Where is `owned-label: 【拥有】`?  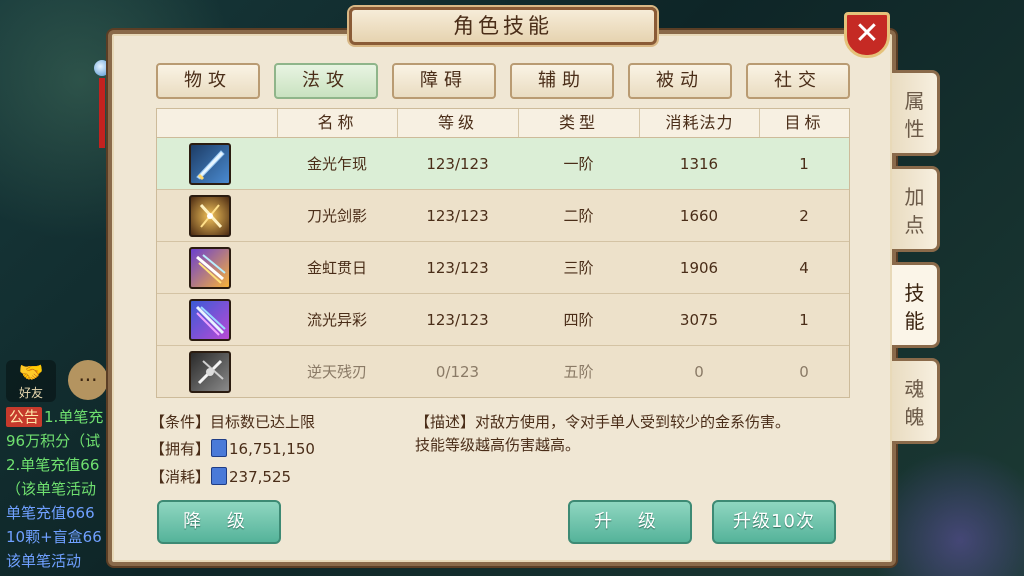
owned-label: 【拥有】 is located at coordinates (180, 449).